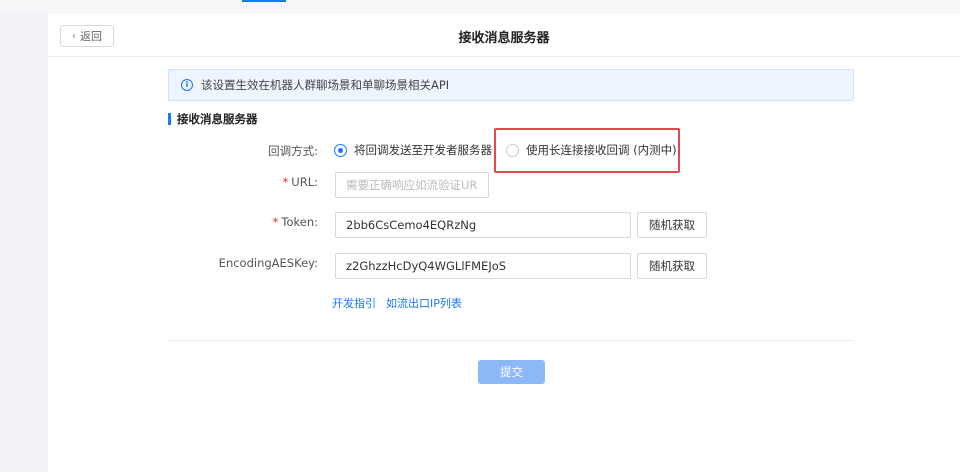 The width and height of the screenshot is (960, 472). What do you see at coordinates (340, 150) in the screenshot?
I see `radio-checked-icon` at bounding box center [340, 150].